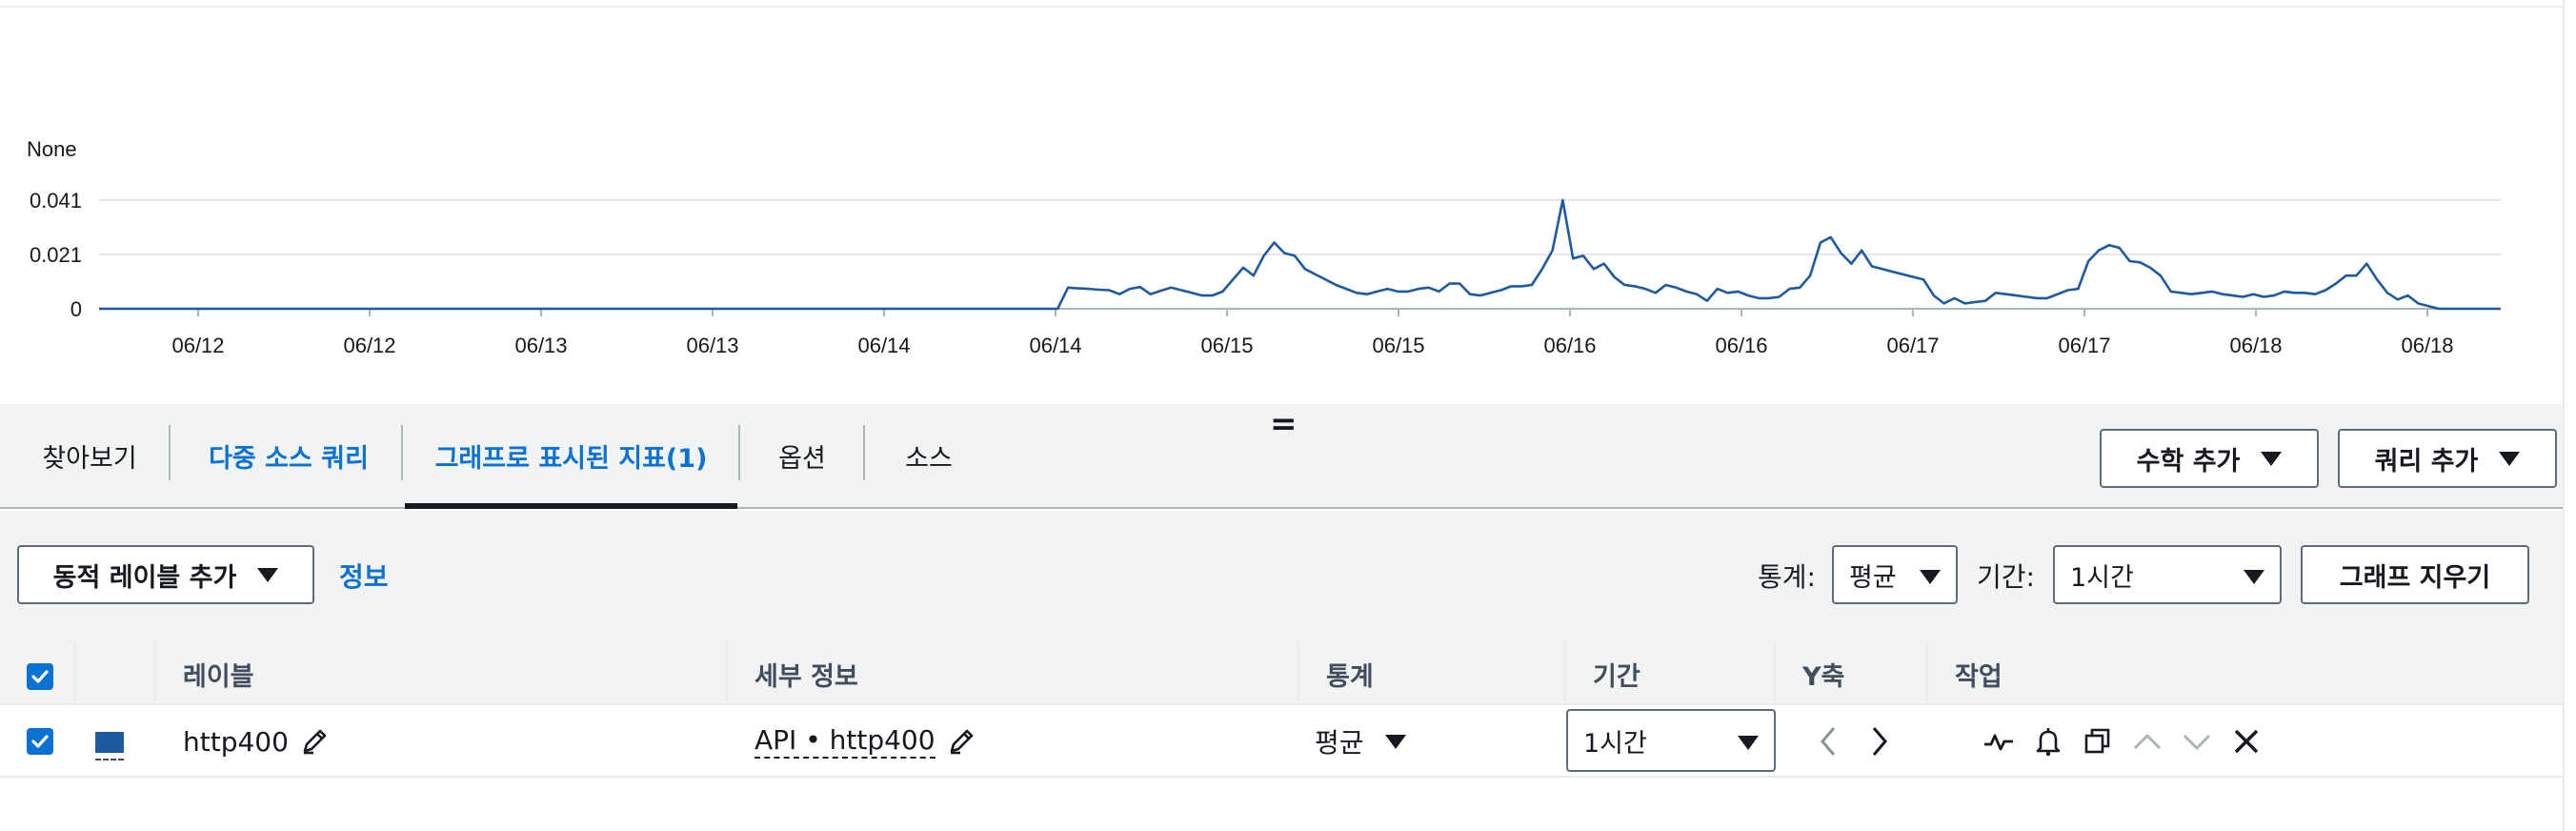  Describe the element at coordinates (2167, 574) in the screenshot. I see `period-select: 1시간` at that location.